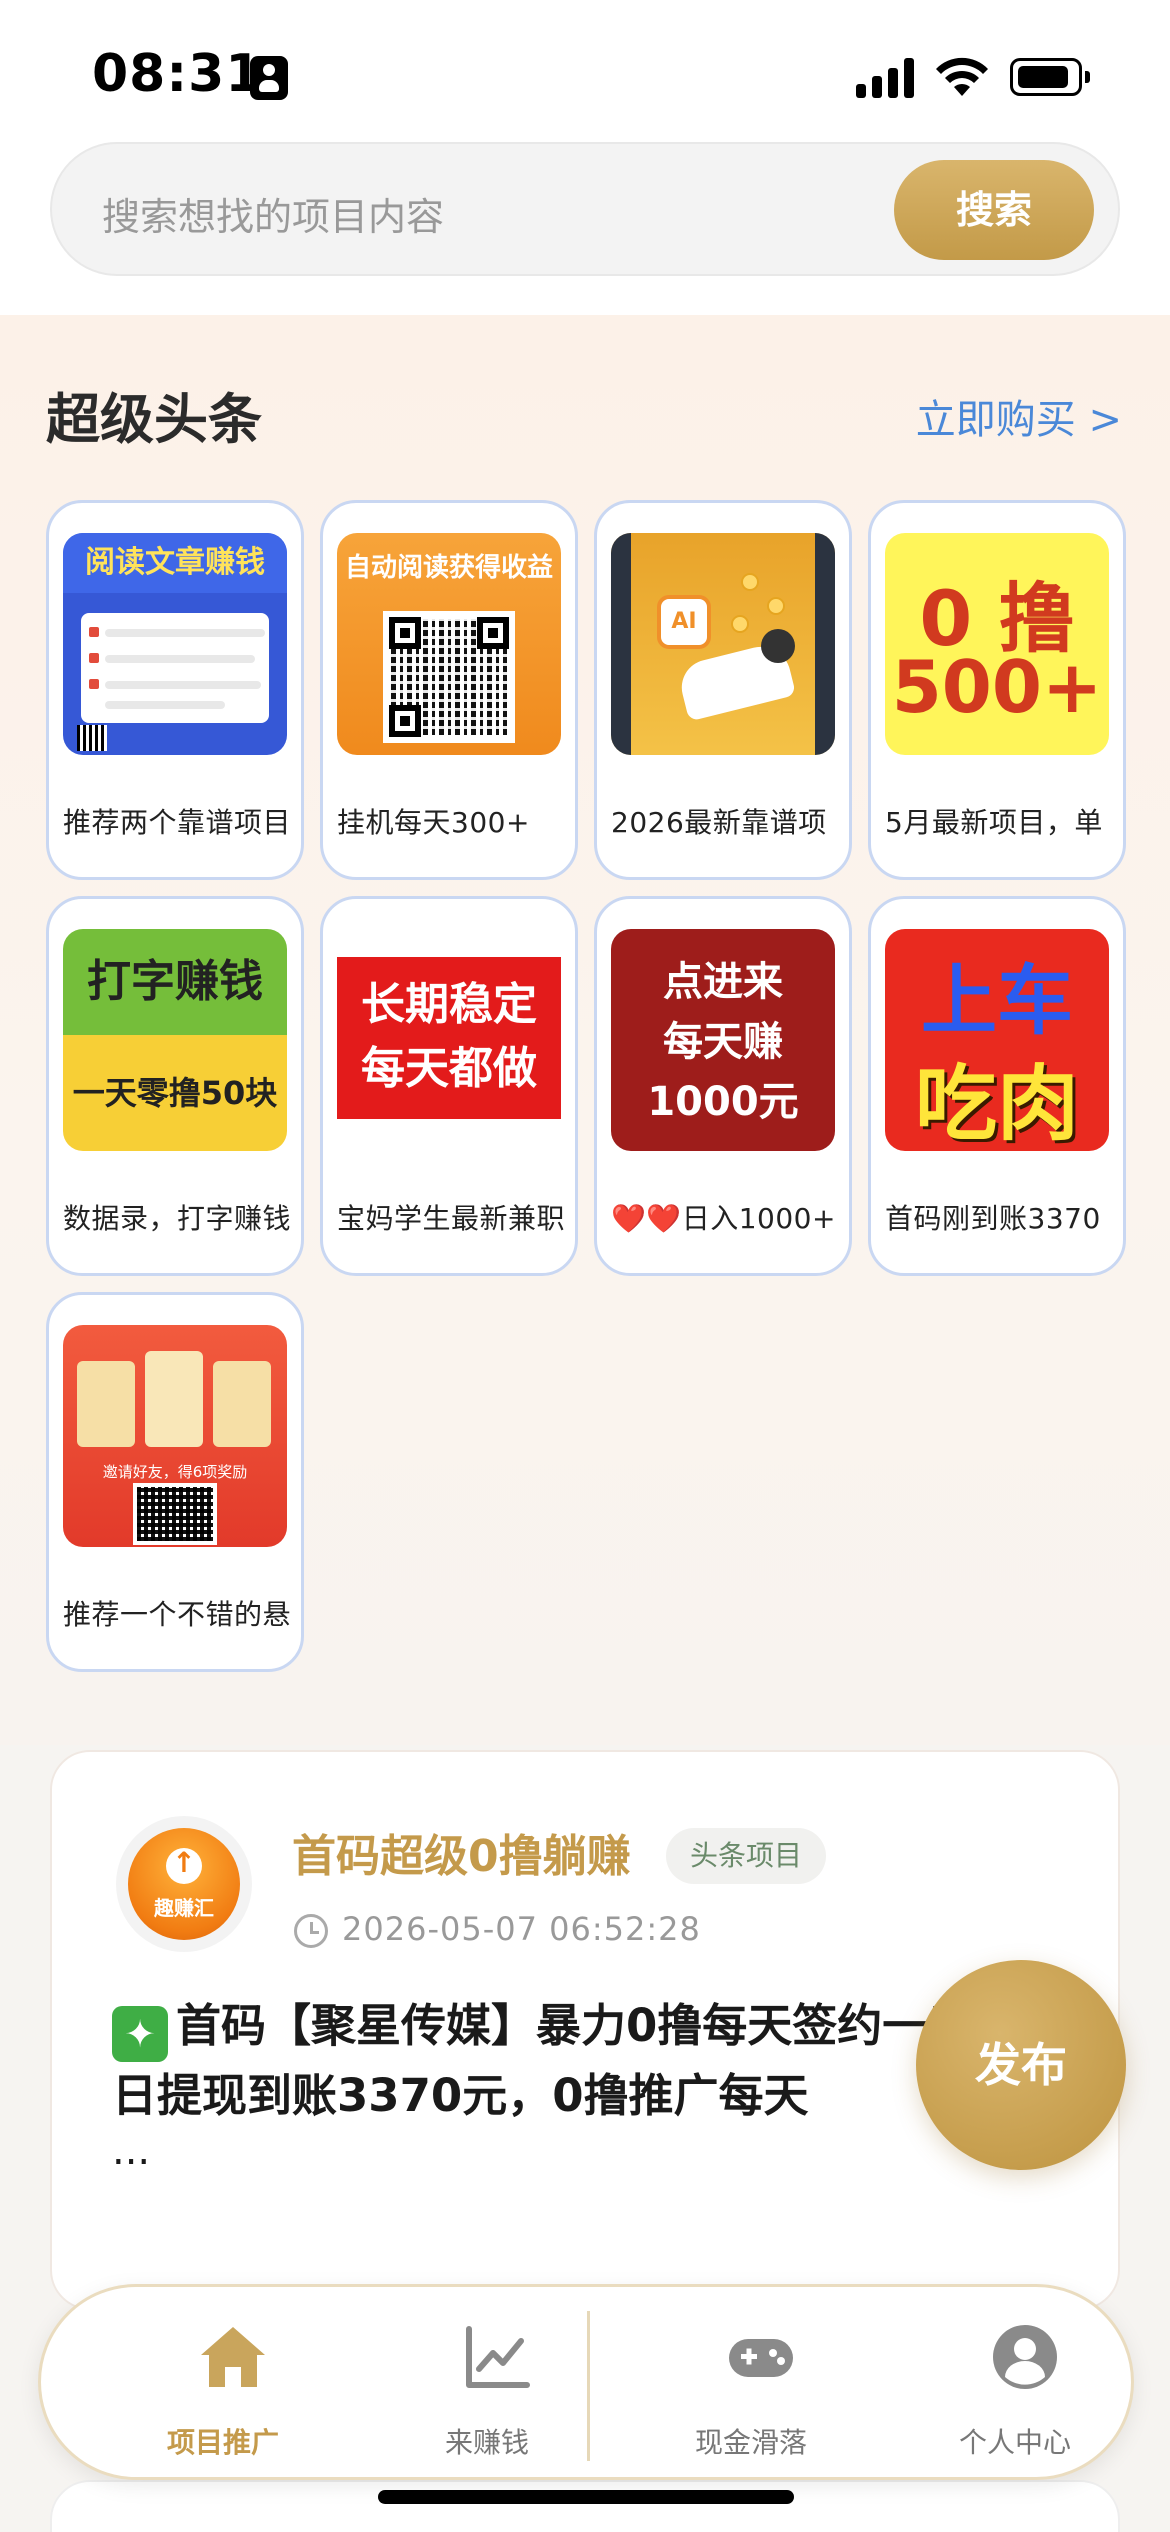 The image size is (1170, 2532). What do you see at coordinates (996, 1104) in the screenshot?
I see `thumbnail-text: 吃肉` at bounding box center [996, 1104].